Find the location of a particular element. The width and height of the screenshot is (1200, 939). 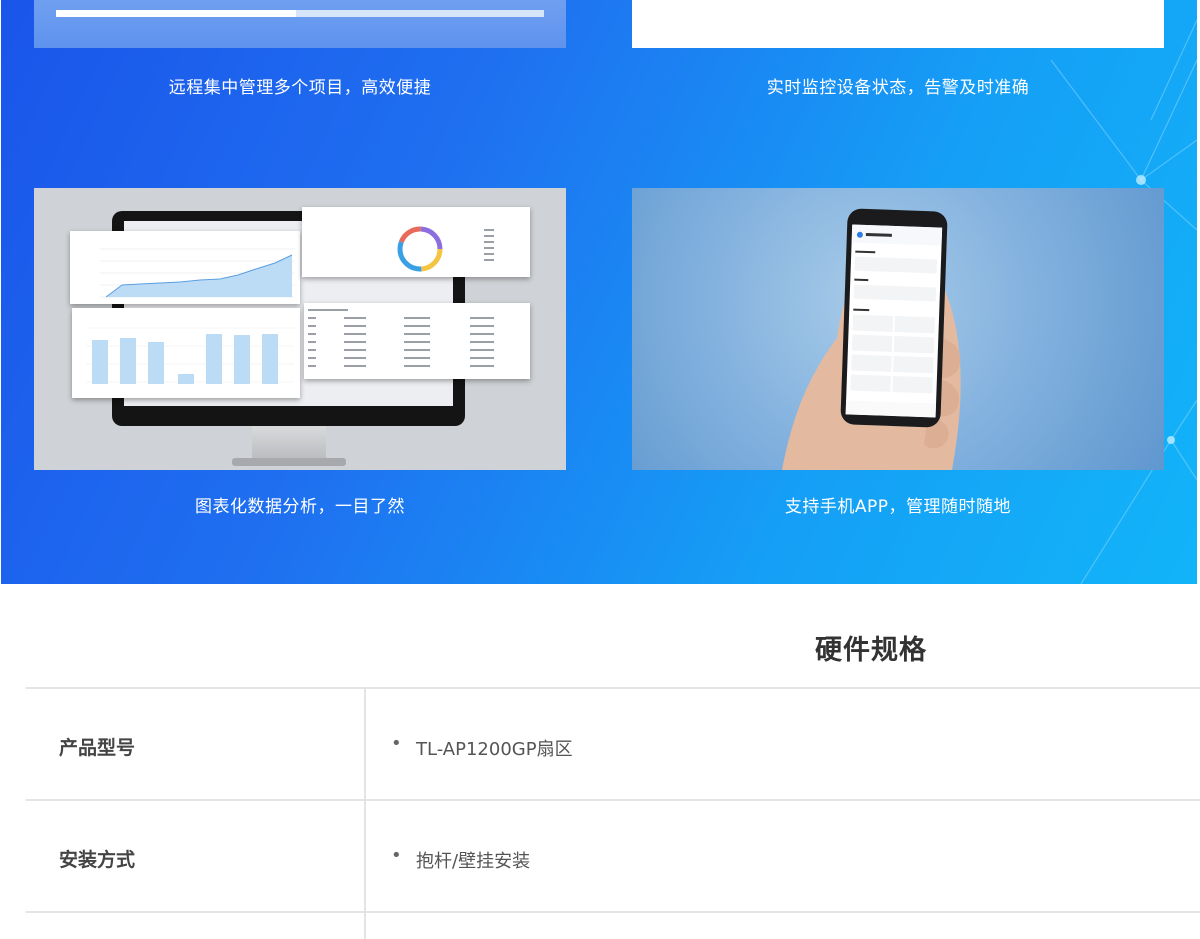

spec-section-title: 硬件规格 is located at coordinates (871, 650).